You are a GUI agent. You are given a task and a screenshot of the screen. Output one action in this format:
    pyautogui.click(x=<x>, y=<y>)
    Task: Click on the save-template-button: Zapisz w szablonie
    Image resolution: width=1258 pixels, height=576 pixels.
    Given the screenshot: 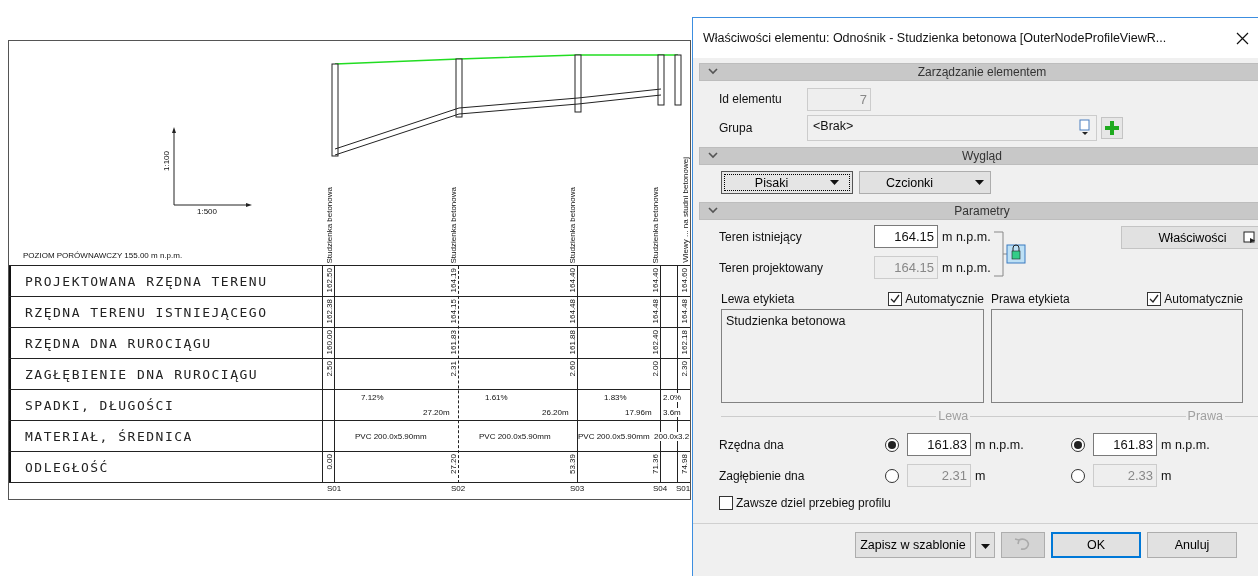 What is the action you would take?
    pyautogui.click(x=913, y=545)
    